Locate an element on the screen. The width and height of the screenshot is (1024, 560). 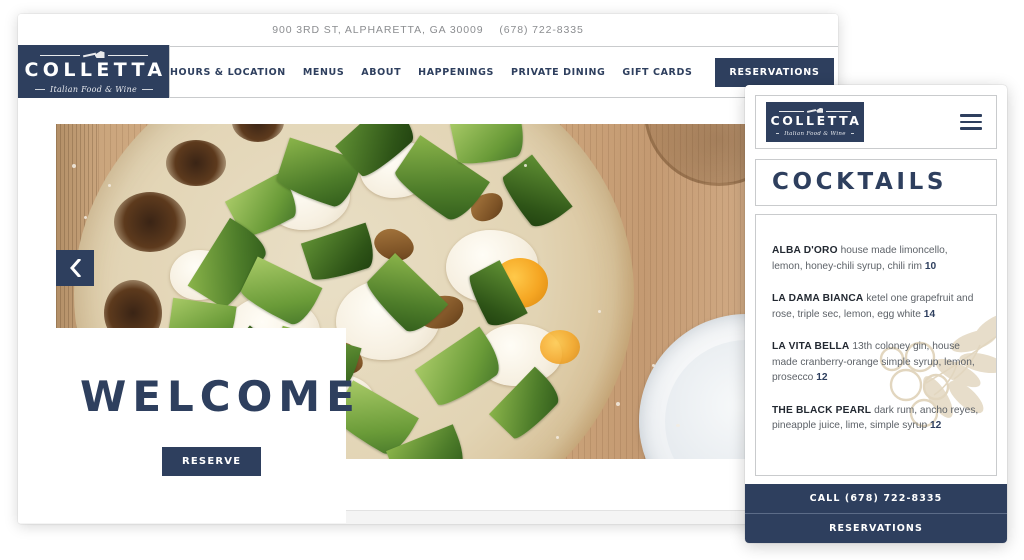
cocktail-price: 10 is located at coordinates (930, 266).